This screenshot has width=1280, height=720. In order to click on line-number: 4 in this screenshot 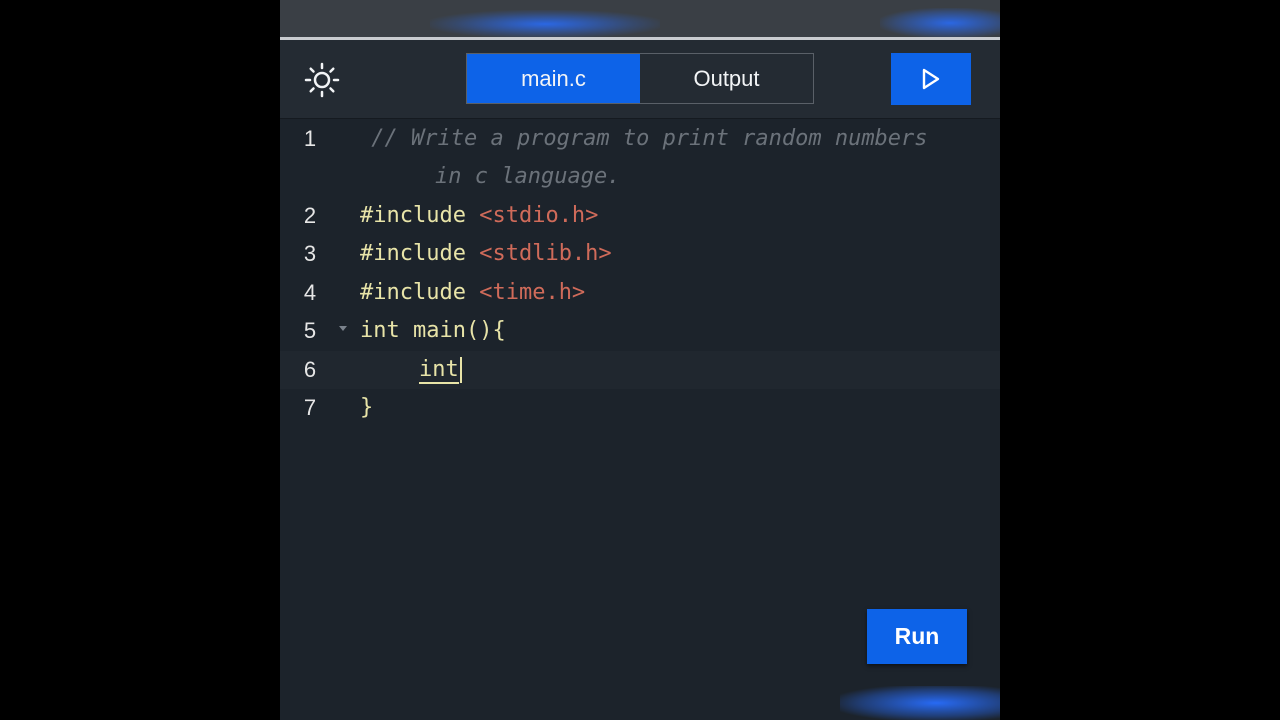, I will do `click(310, 292)`.